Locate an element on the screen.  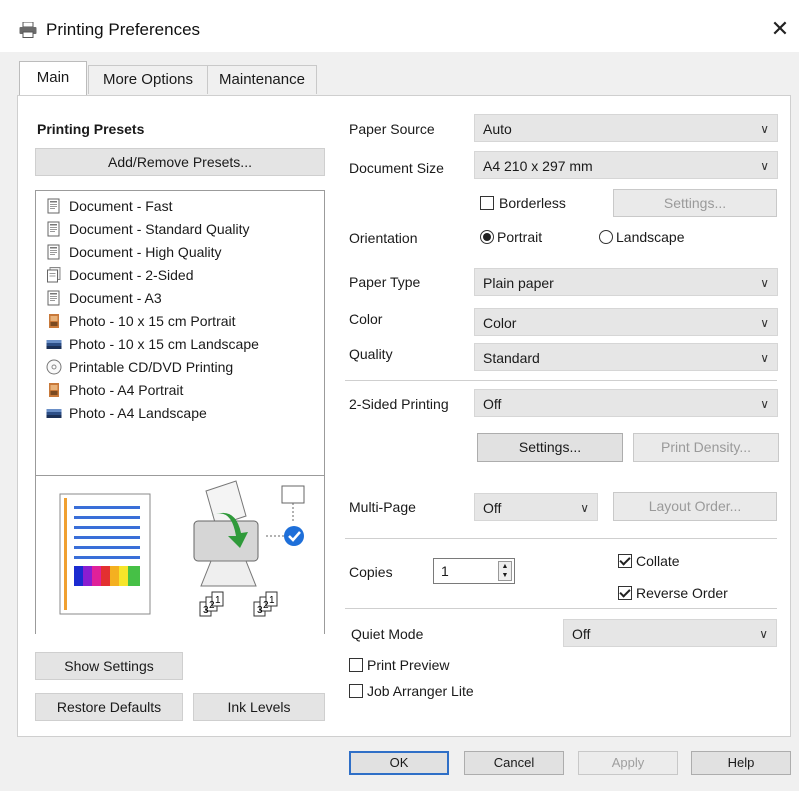
print-preview-label: Print Preview is located at coordinates (408, 665).